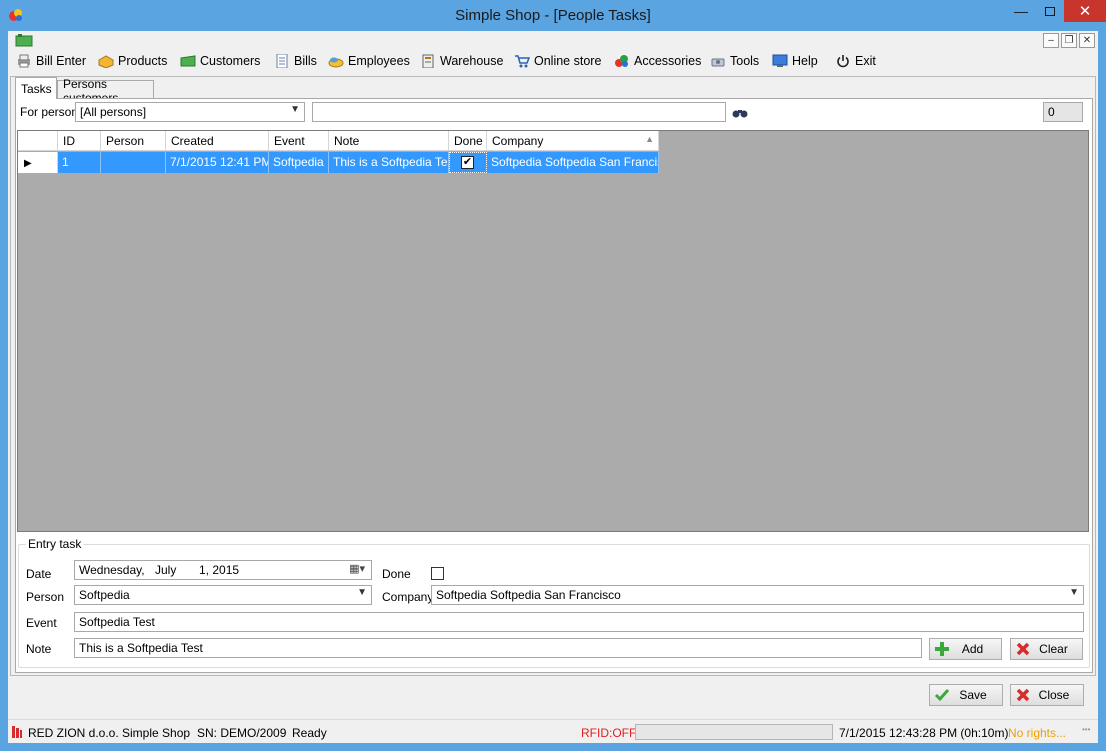 The image size is (1106, 751). What do you see at coordinates (942, 695) in the screenshot?
I see `checkmark-icon` at bounding box center [942, 695].